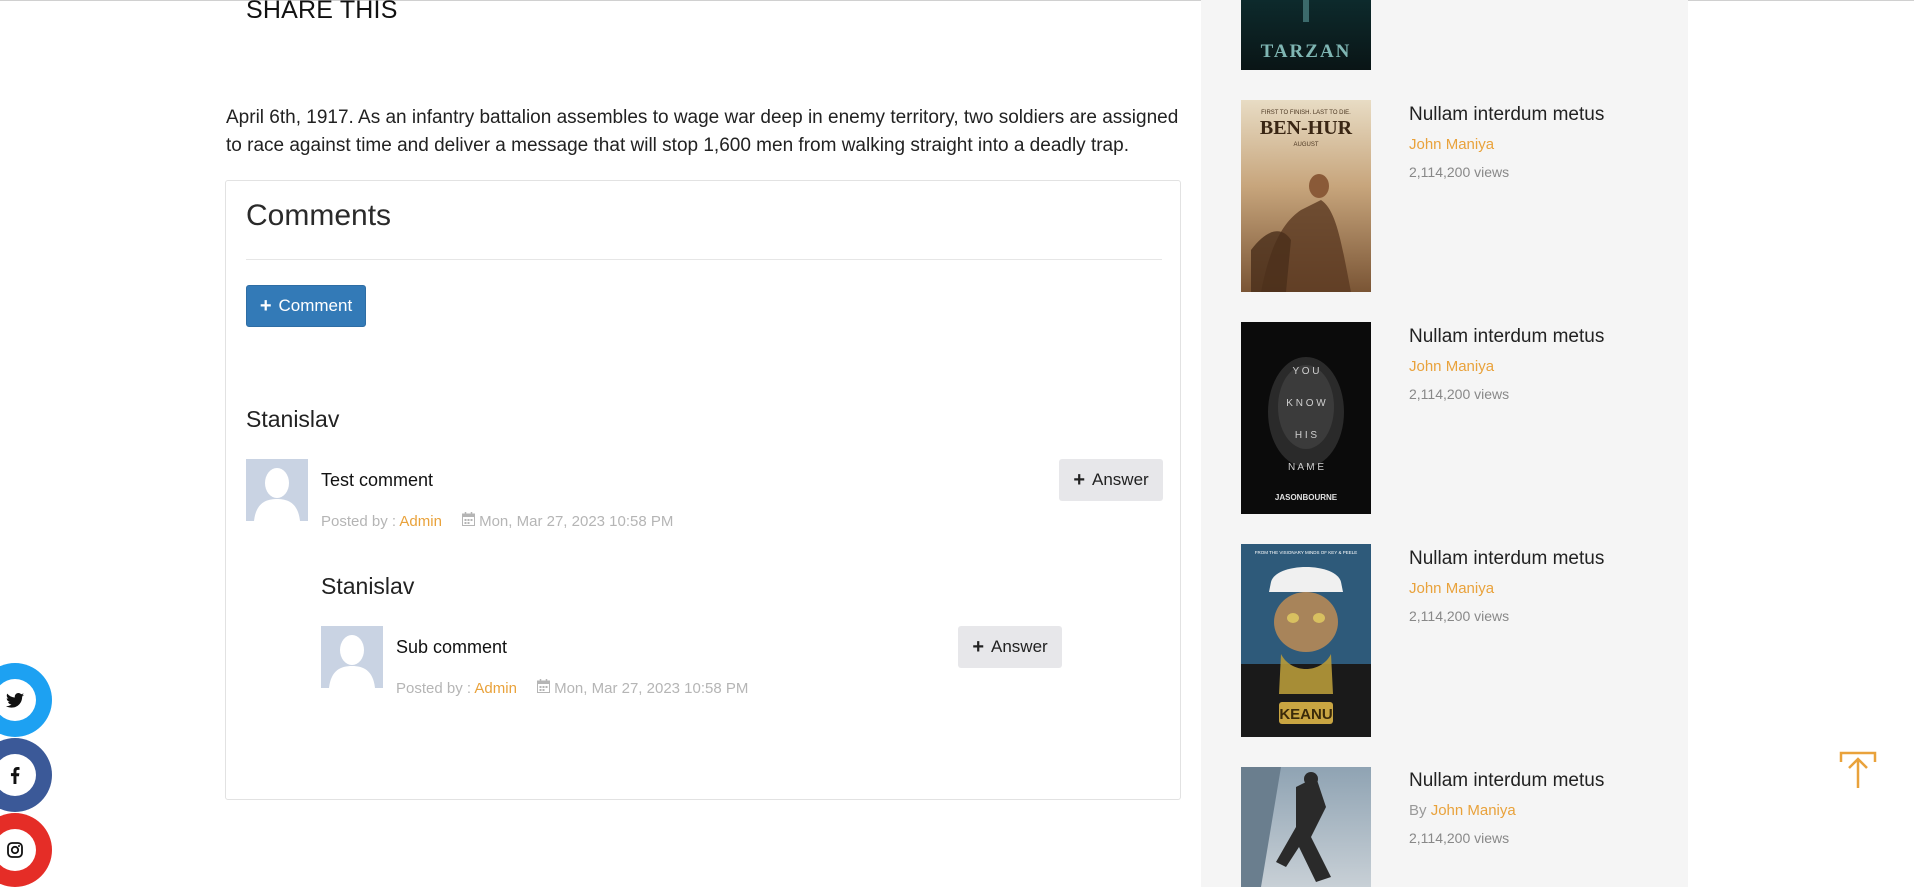 Image resolution: width=1914 pixels, height=887 pixels. I want to click on reply-date: Mon, Mar 27, 2023 10:58 PM, so click(651, 688).